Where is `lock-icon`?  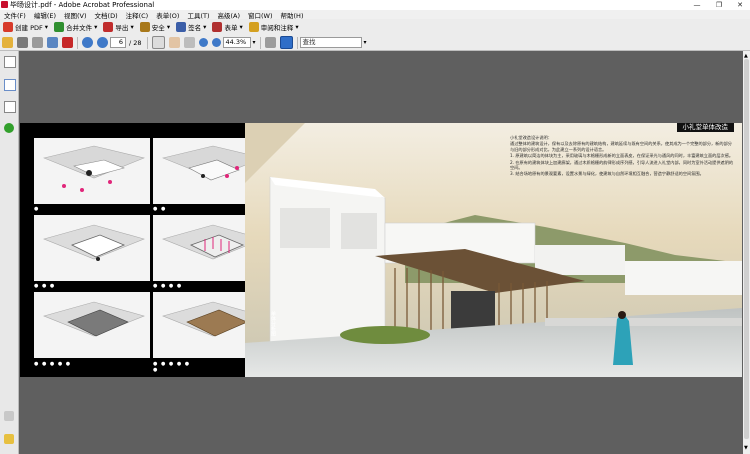
lock-icon is located at coordinates (144, 27).